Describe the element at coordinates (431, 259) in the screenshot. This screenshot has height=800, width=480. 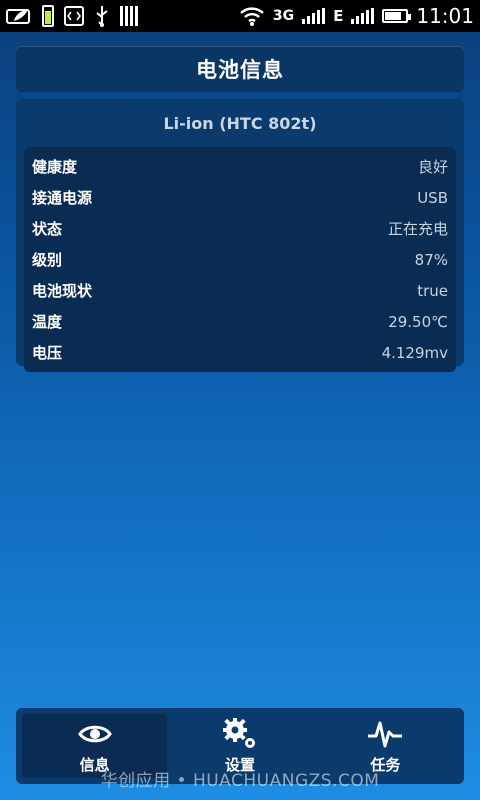
I see `info-value: 87%` at that location.